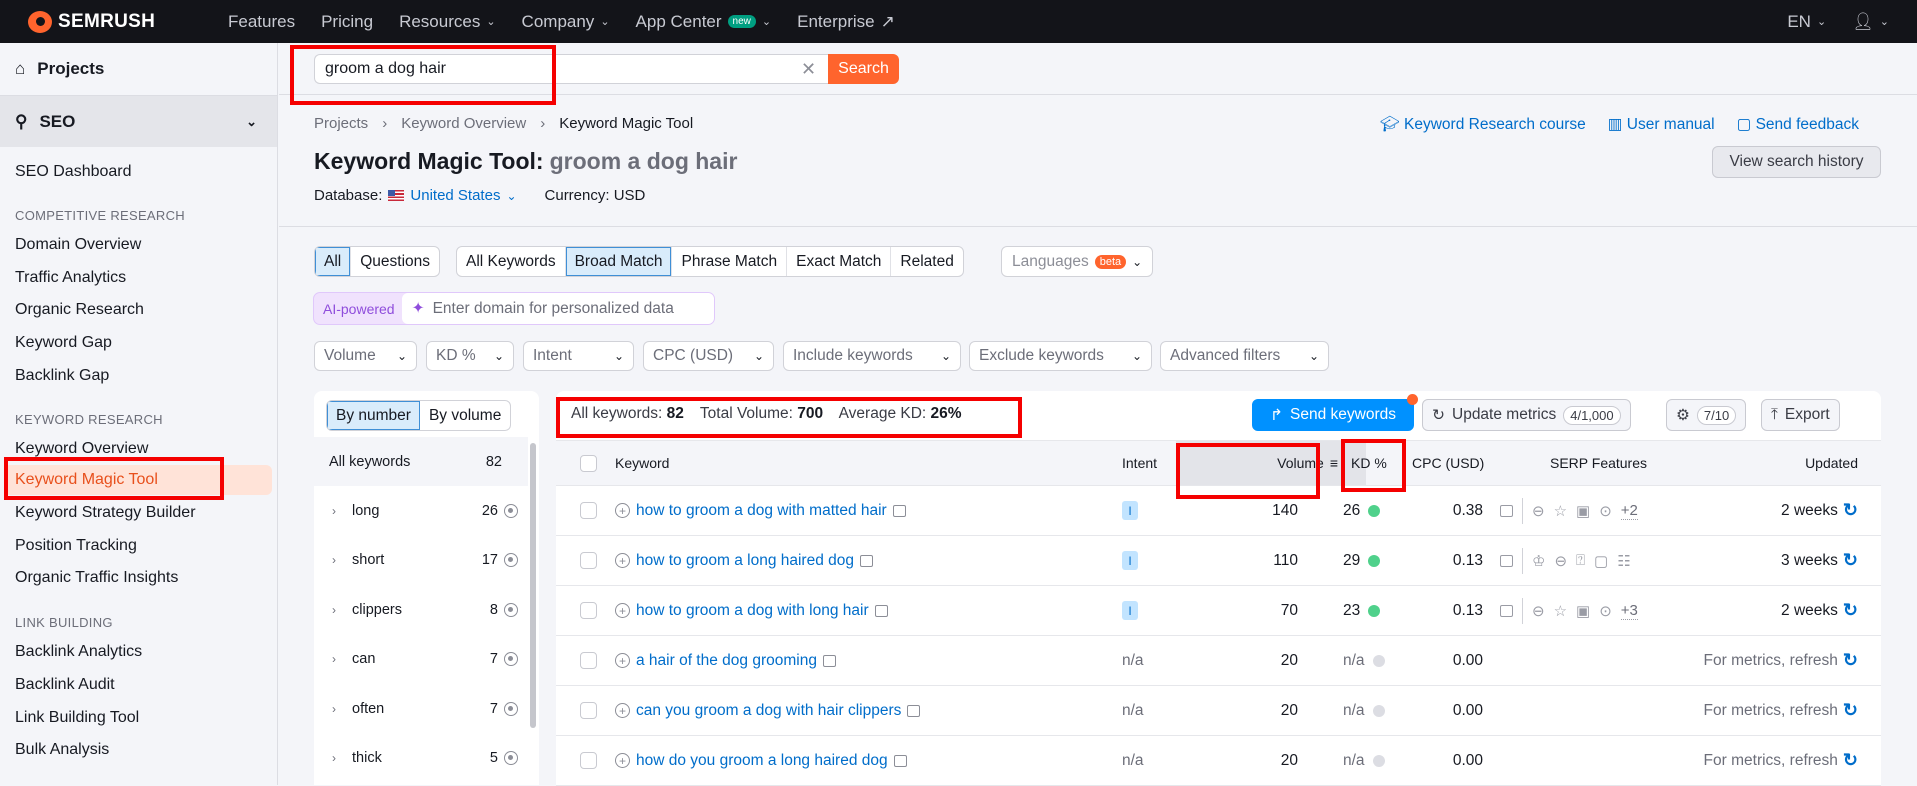 The height and width of the screenshot is (786, 1917). I want to click on group-item: › thick 5, so click(421, 758).